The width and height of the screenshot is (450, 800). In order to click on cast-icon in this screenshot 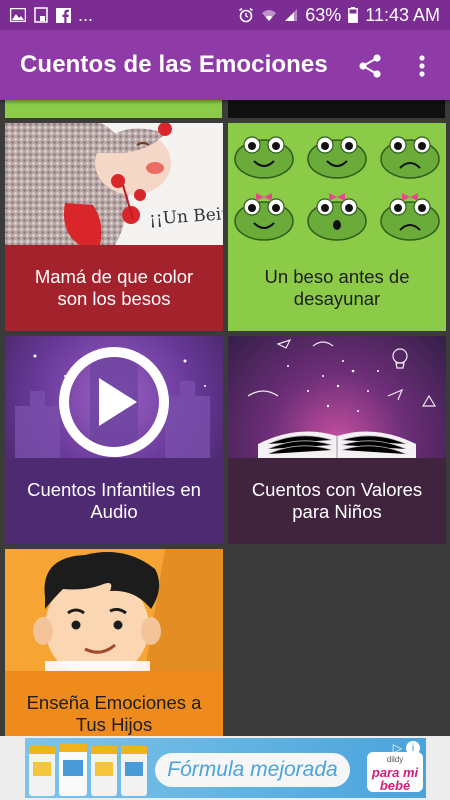, I will do `click(41, 15)`.